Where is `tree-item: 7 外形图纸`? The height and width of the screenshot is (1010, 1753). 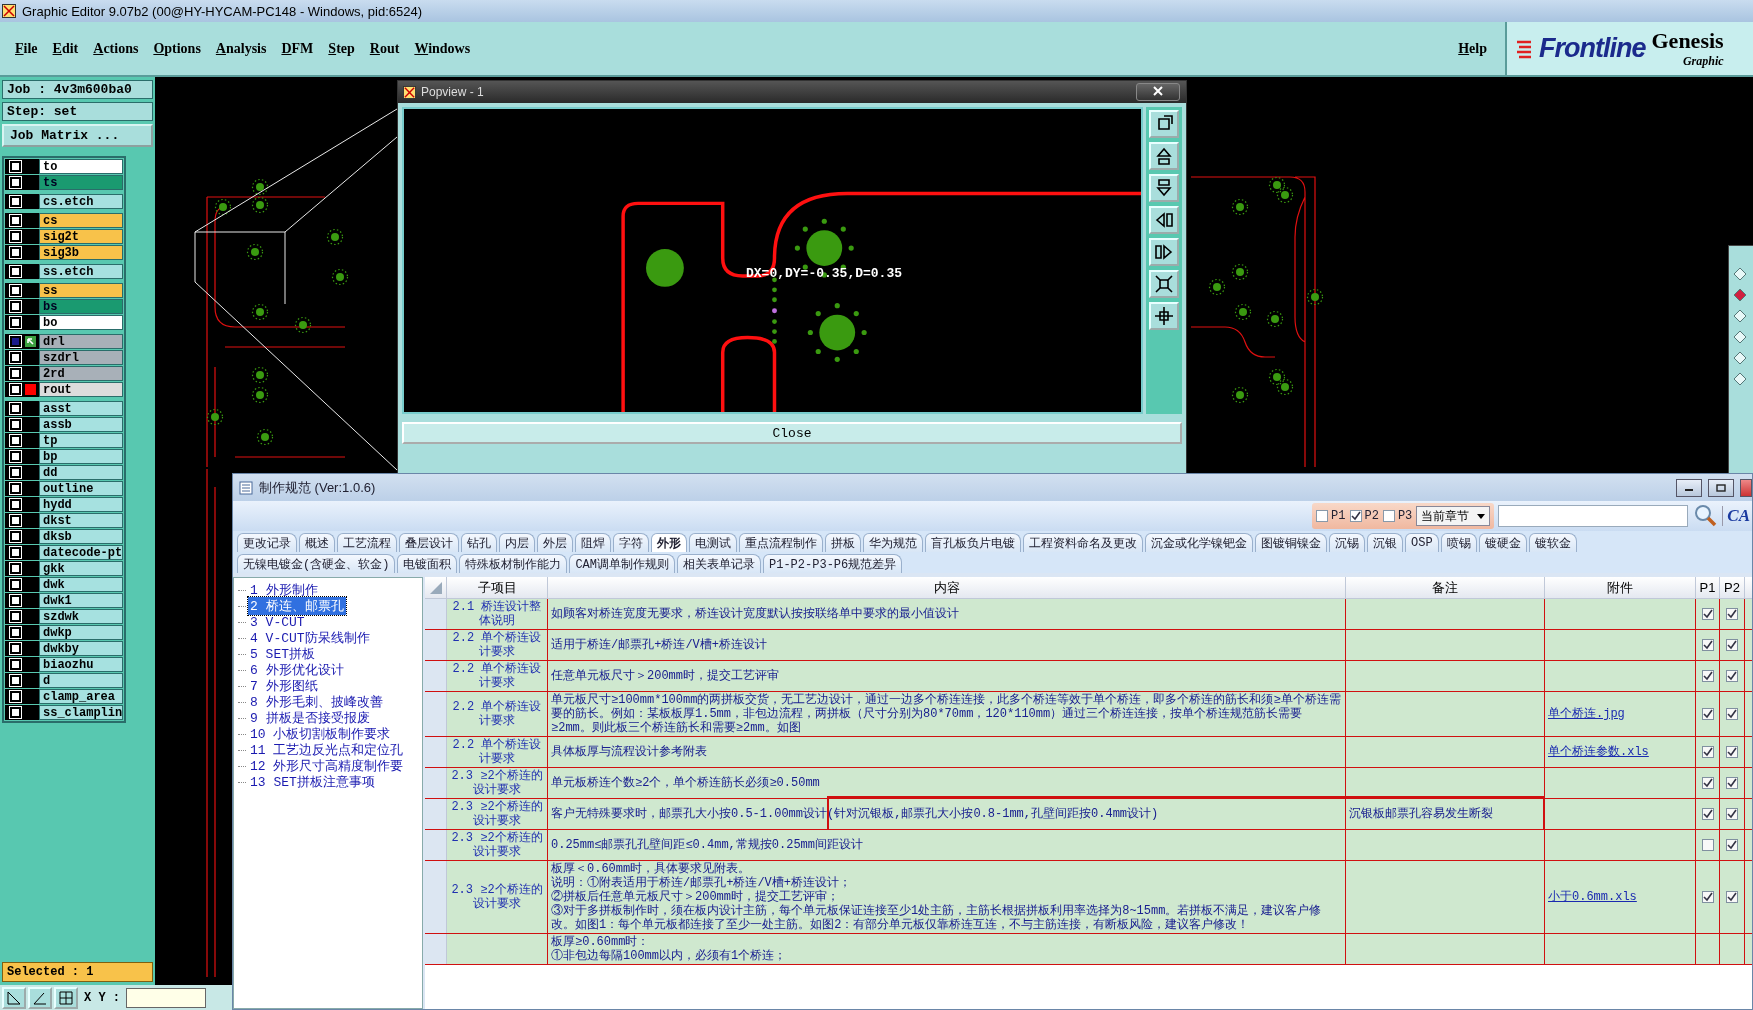 tree-item: 7 外形图纸 is located at coordinates (284, 686).